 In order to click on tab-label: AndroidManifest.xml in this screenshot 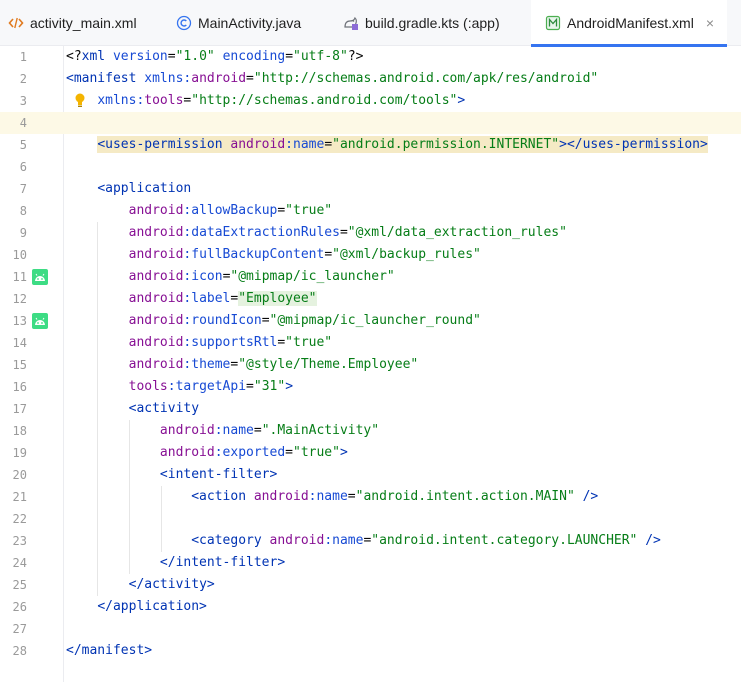, I will do `click(630, 23)`.